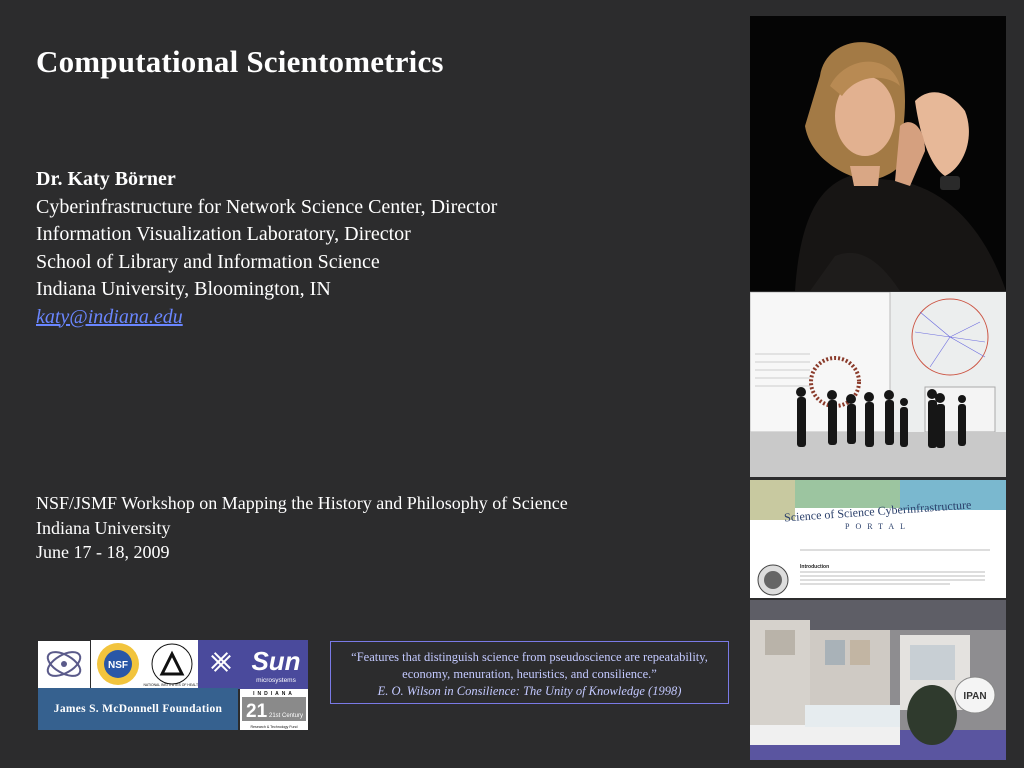 The width and height of the screenshot is (1024, 768). Describe the element at coordinates (273, 727) in the screenshot. I see `indiana21-logo-subtext2: Research & Technology Fund` at that location.